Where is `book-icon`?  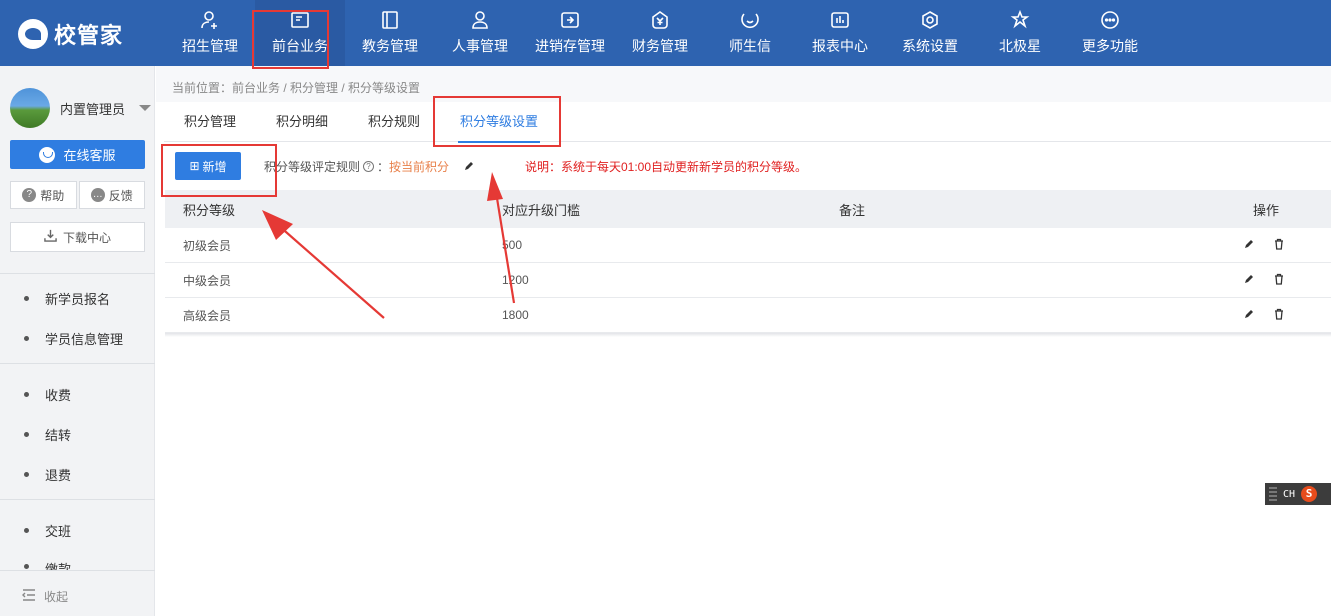
book-icon is located at coordinates (390, 20).